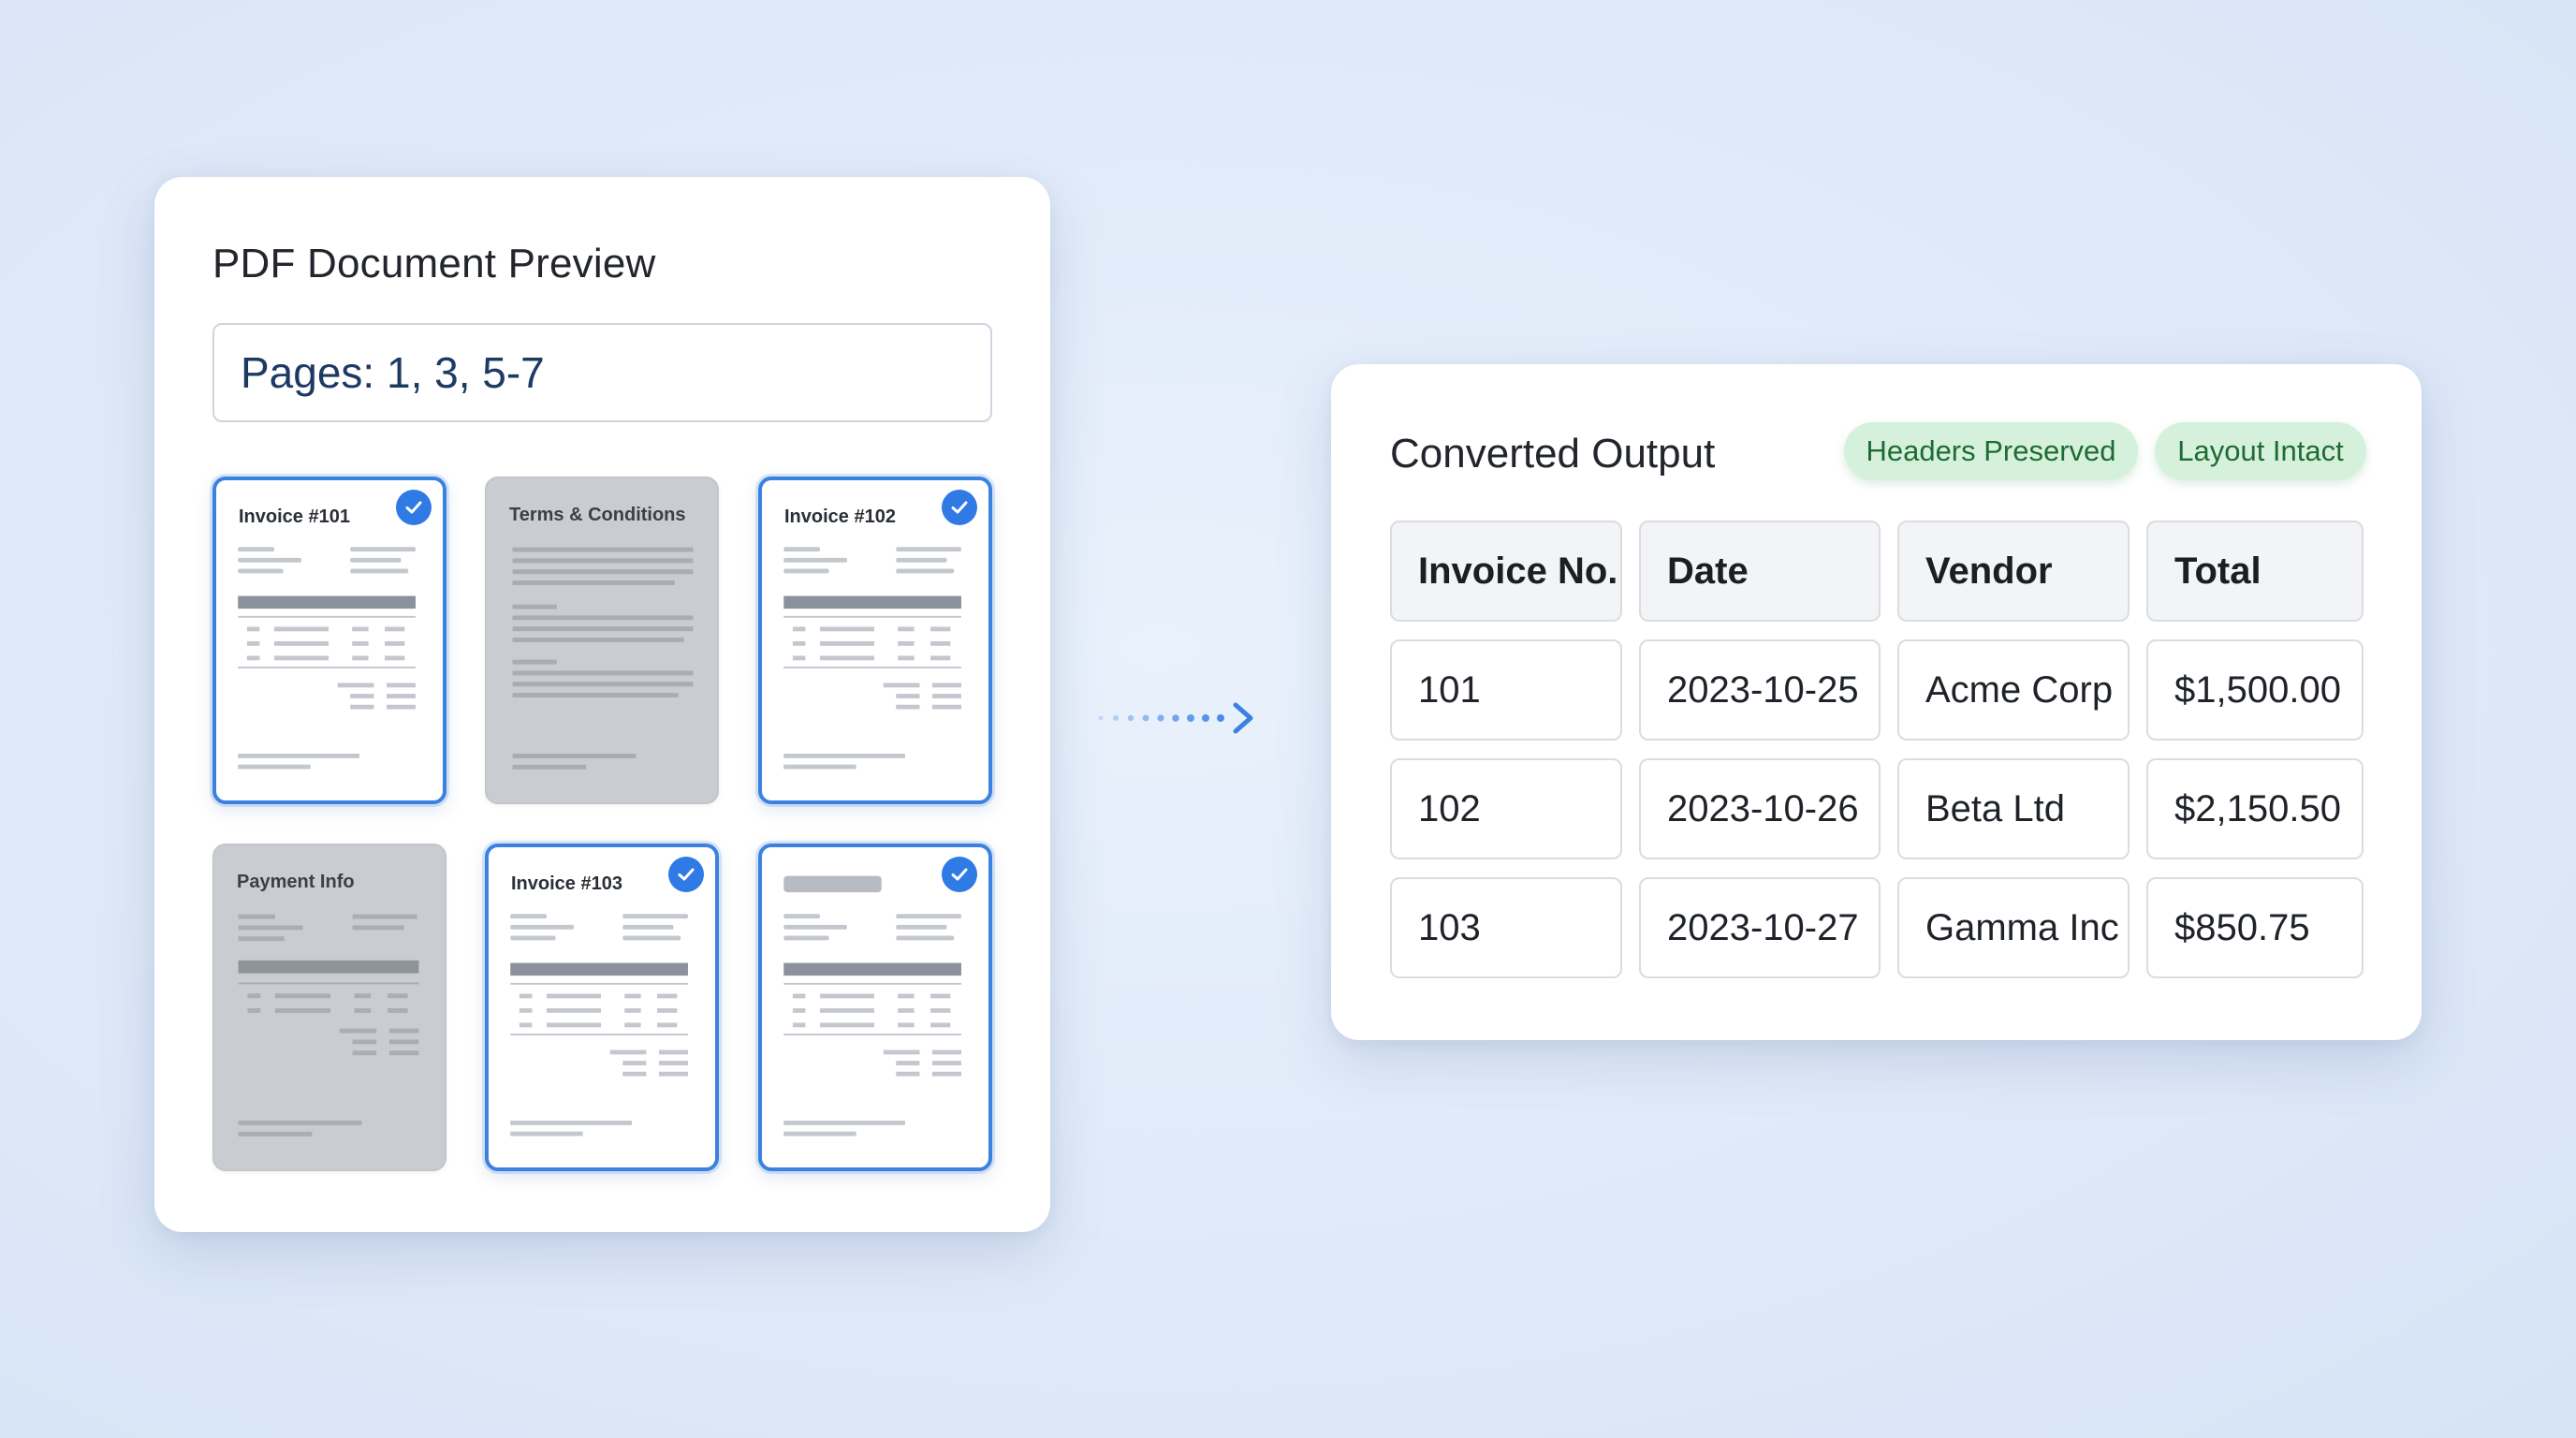 Image resolution: width=2576 pixels, height=1438 pixels. Describe the element at coordinates (2255, 571) in the screenshot. I see `column-header-total: Total` at that location.